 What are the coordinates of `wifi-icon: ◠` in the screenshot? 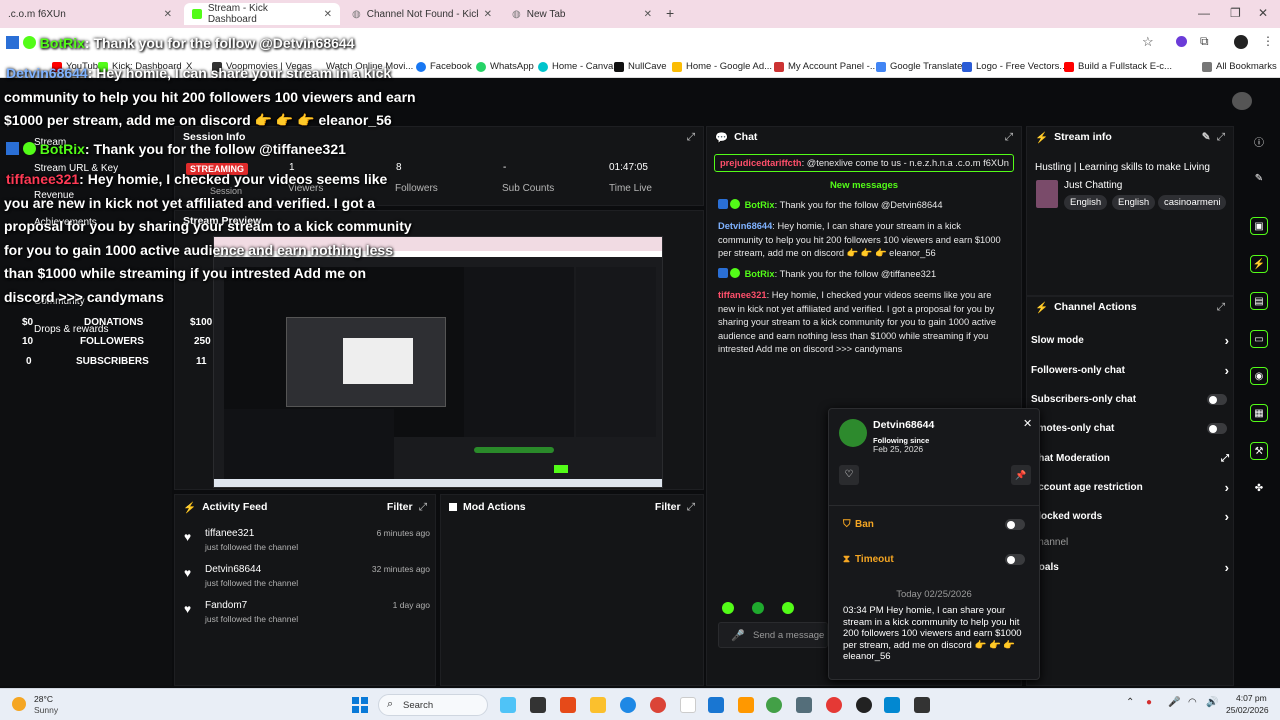 It's located at (1192, 702).